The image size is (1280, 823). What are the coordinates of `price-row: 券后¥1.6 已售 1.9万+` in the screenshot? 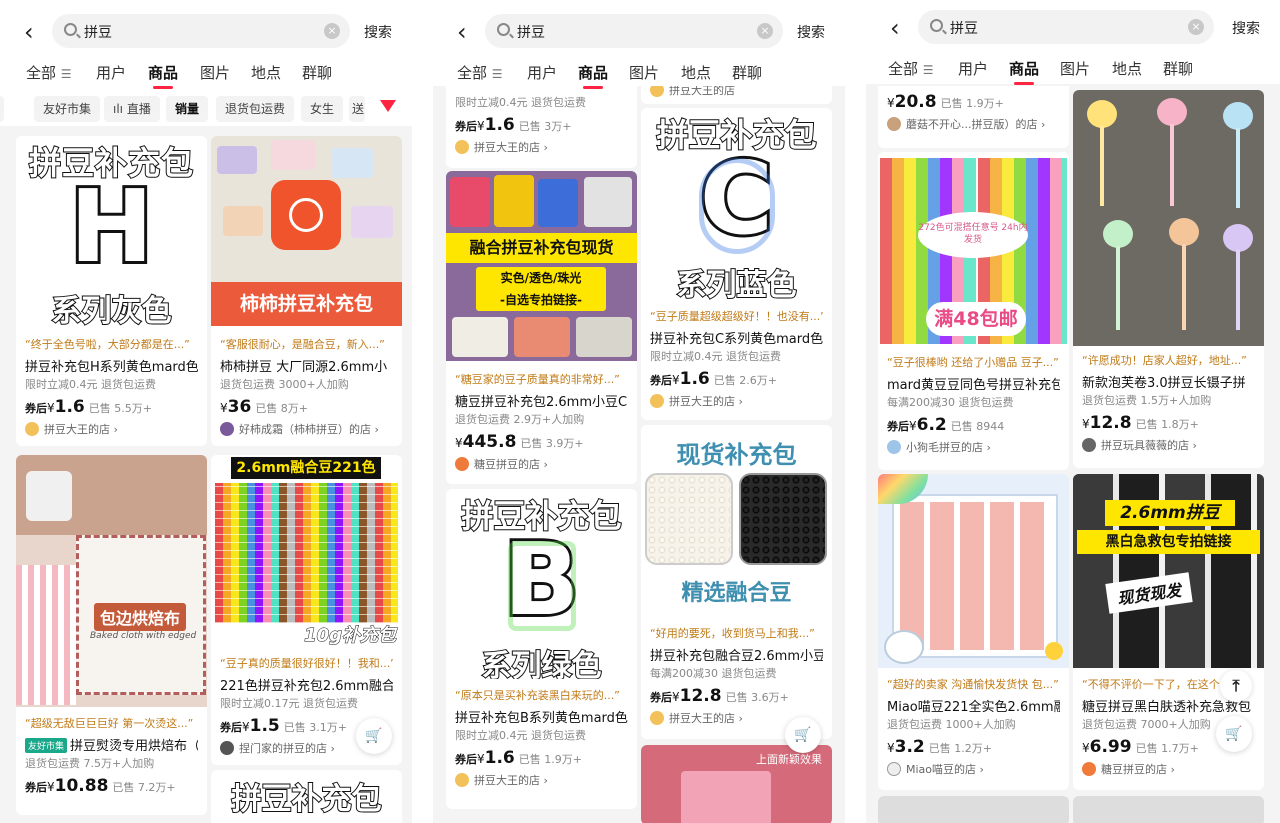 It's located at (518, 758).